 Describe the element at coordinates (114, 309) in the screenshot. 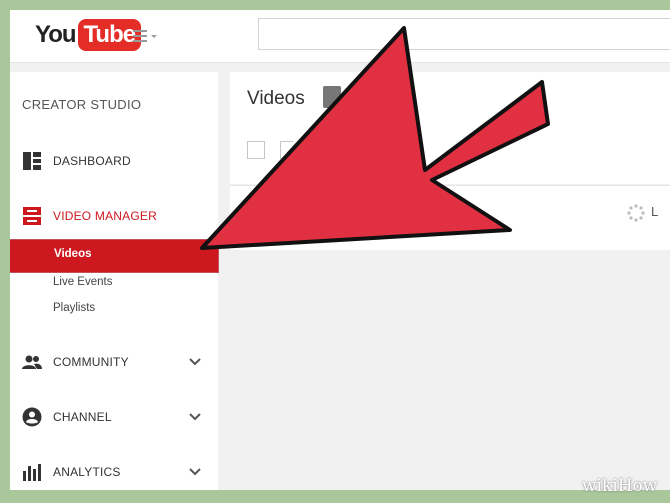

I see `sidebar-subitem-playlists: Playlists` at that location.